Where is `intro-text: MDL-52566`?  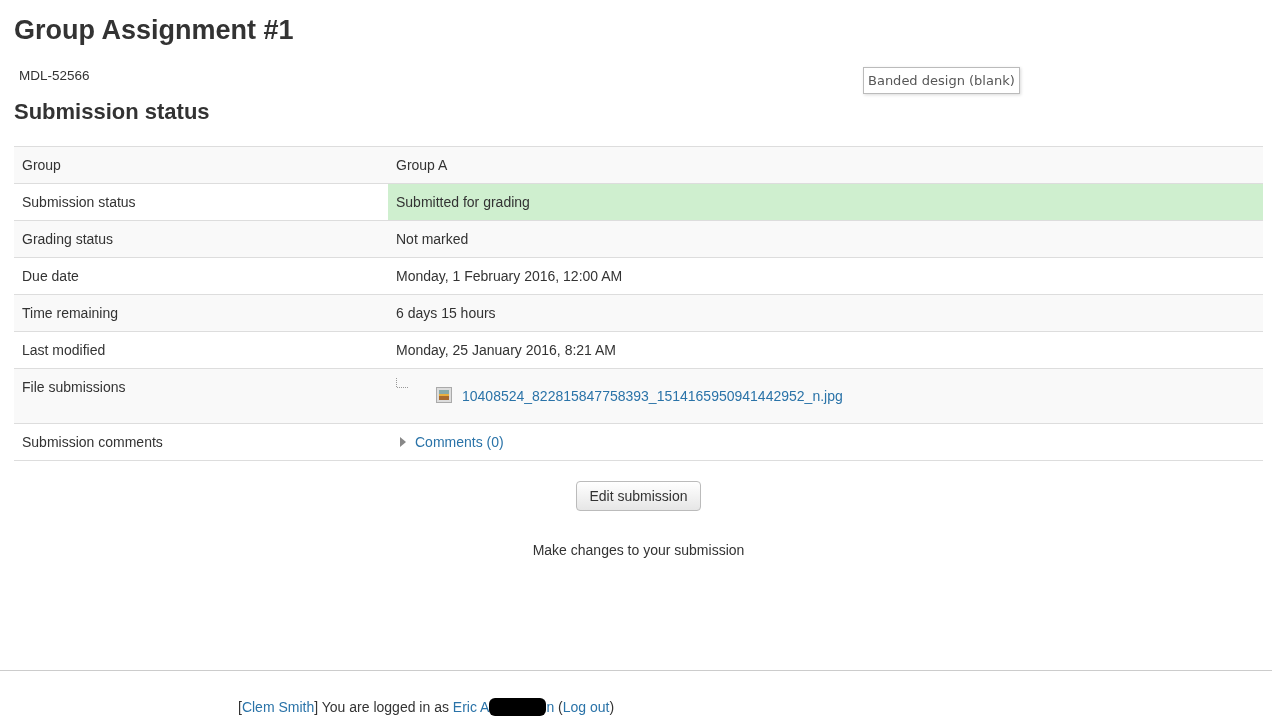
intro-text: MDL-52566 is located at coordinates (54, 76).